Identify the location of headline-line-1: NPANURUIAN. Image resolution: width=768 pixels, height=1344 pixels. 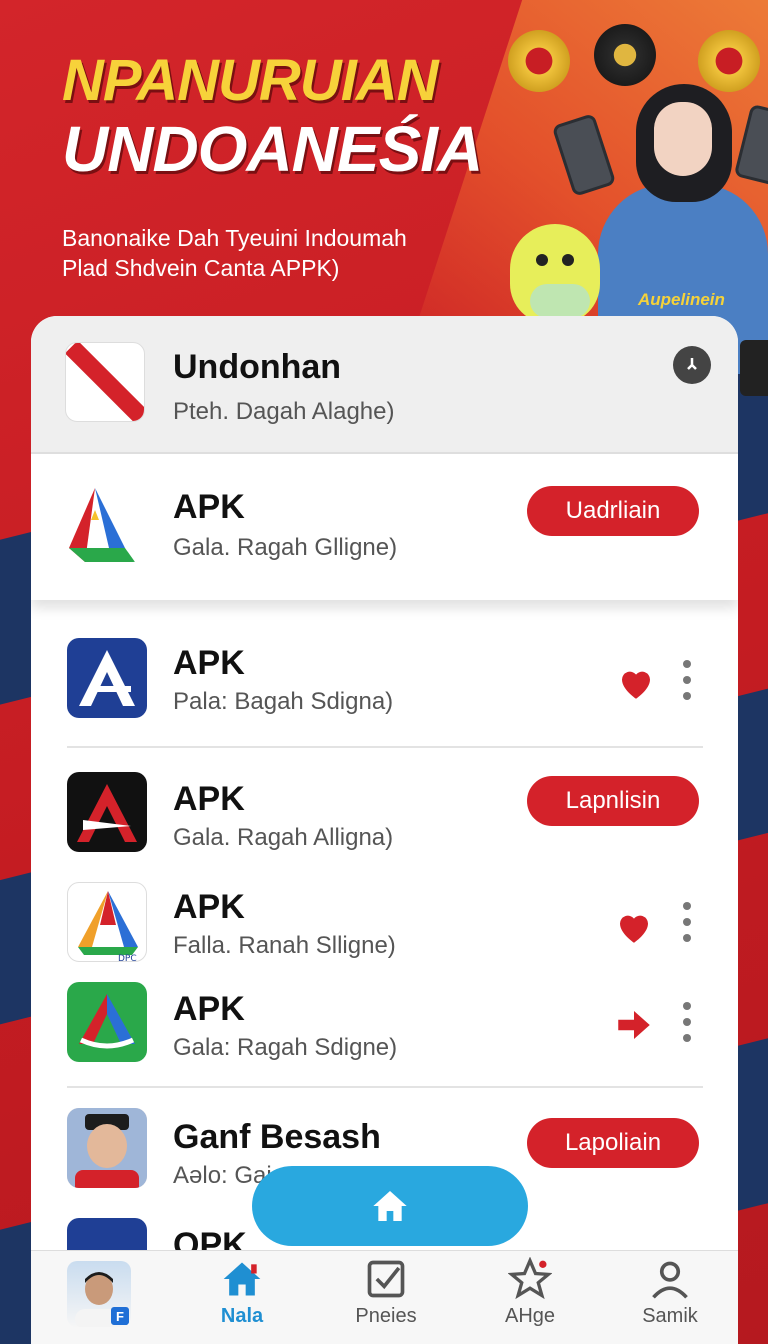
(250, 80).